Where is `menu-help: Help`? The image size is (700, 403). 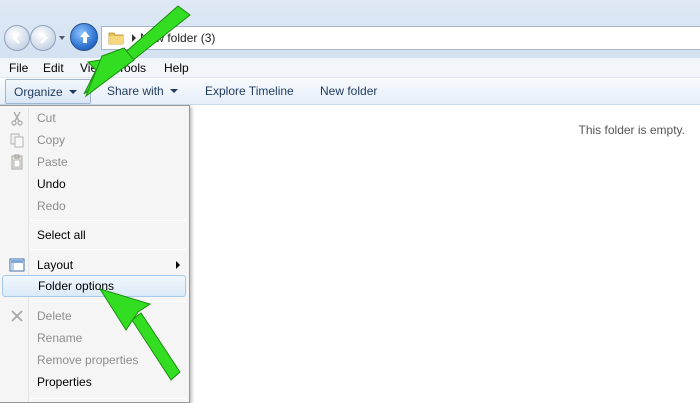
menu-help: Help is located at coordinates (176, 68).